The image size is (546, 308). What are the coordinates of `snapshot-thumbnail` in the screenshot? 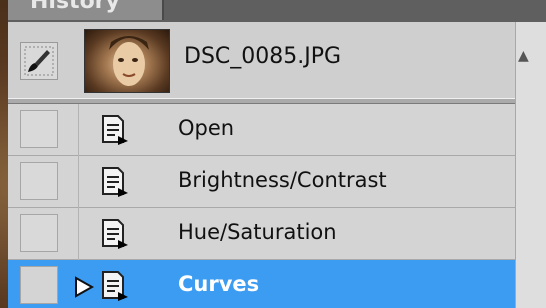 It's located at (127, 61).